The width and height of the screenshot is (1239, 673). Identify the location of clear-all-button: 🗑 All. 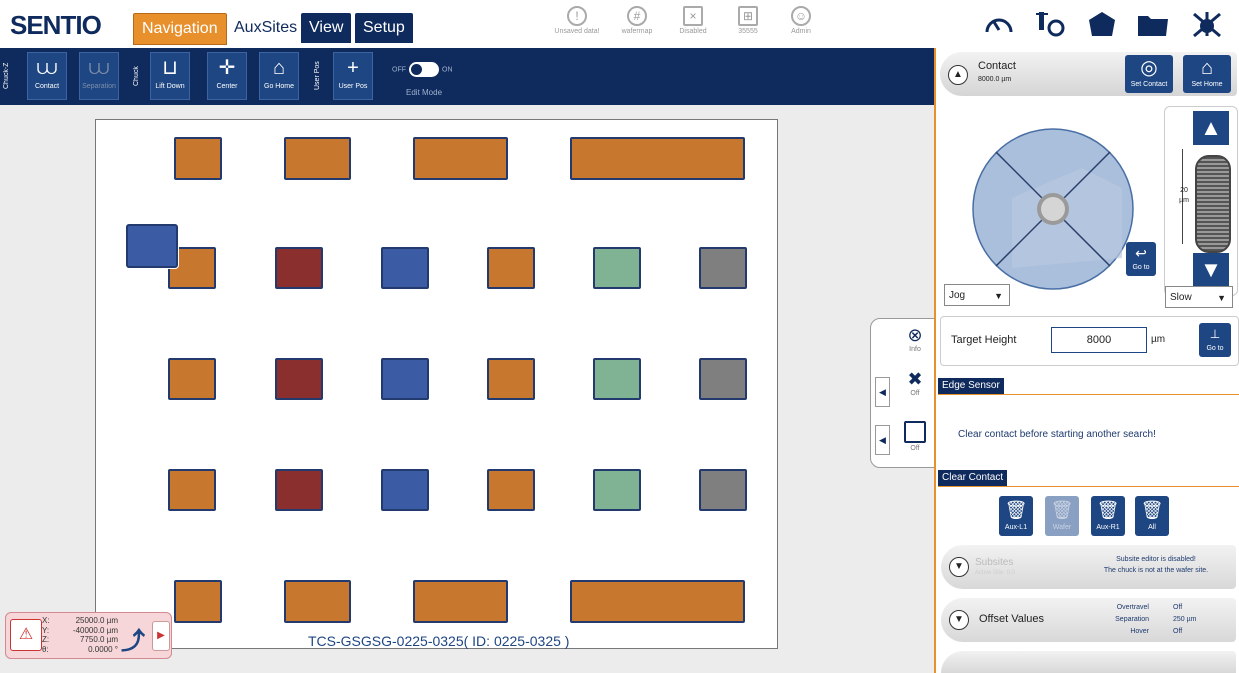
(1152, 516).